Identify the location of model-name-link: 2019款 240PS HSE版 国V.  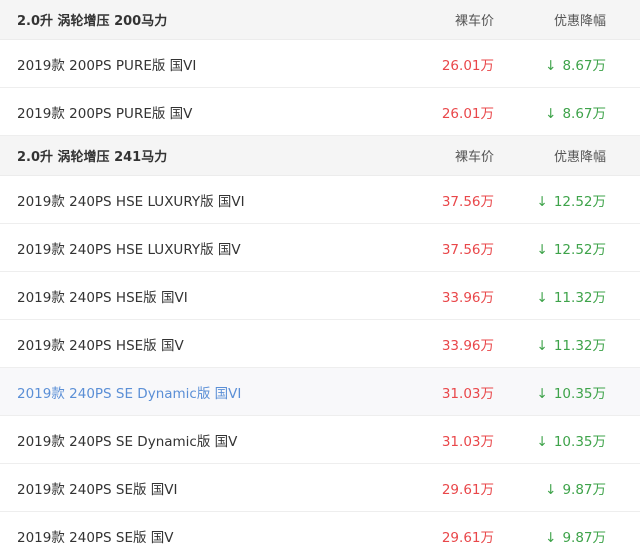
(190, 344).